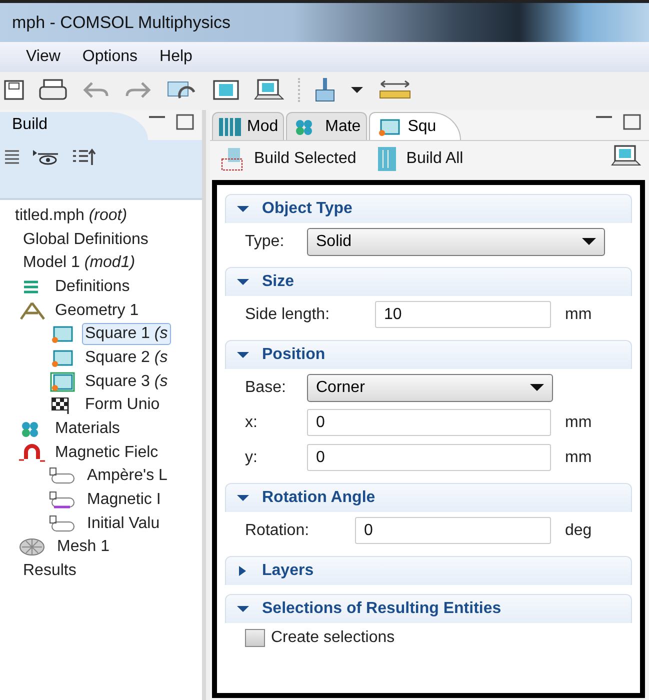 The width and height of the screenshot is (649, 700). I want to click on section-title: Position, so click(294, 355).